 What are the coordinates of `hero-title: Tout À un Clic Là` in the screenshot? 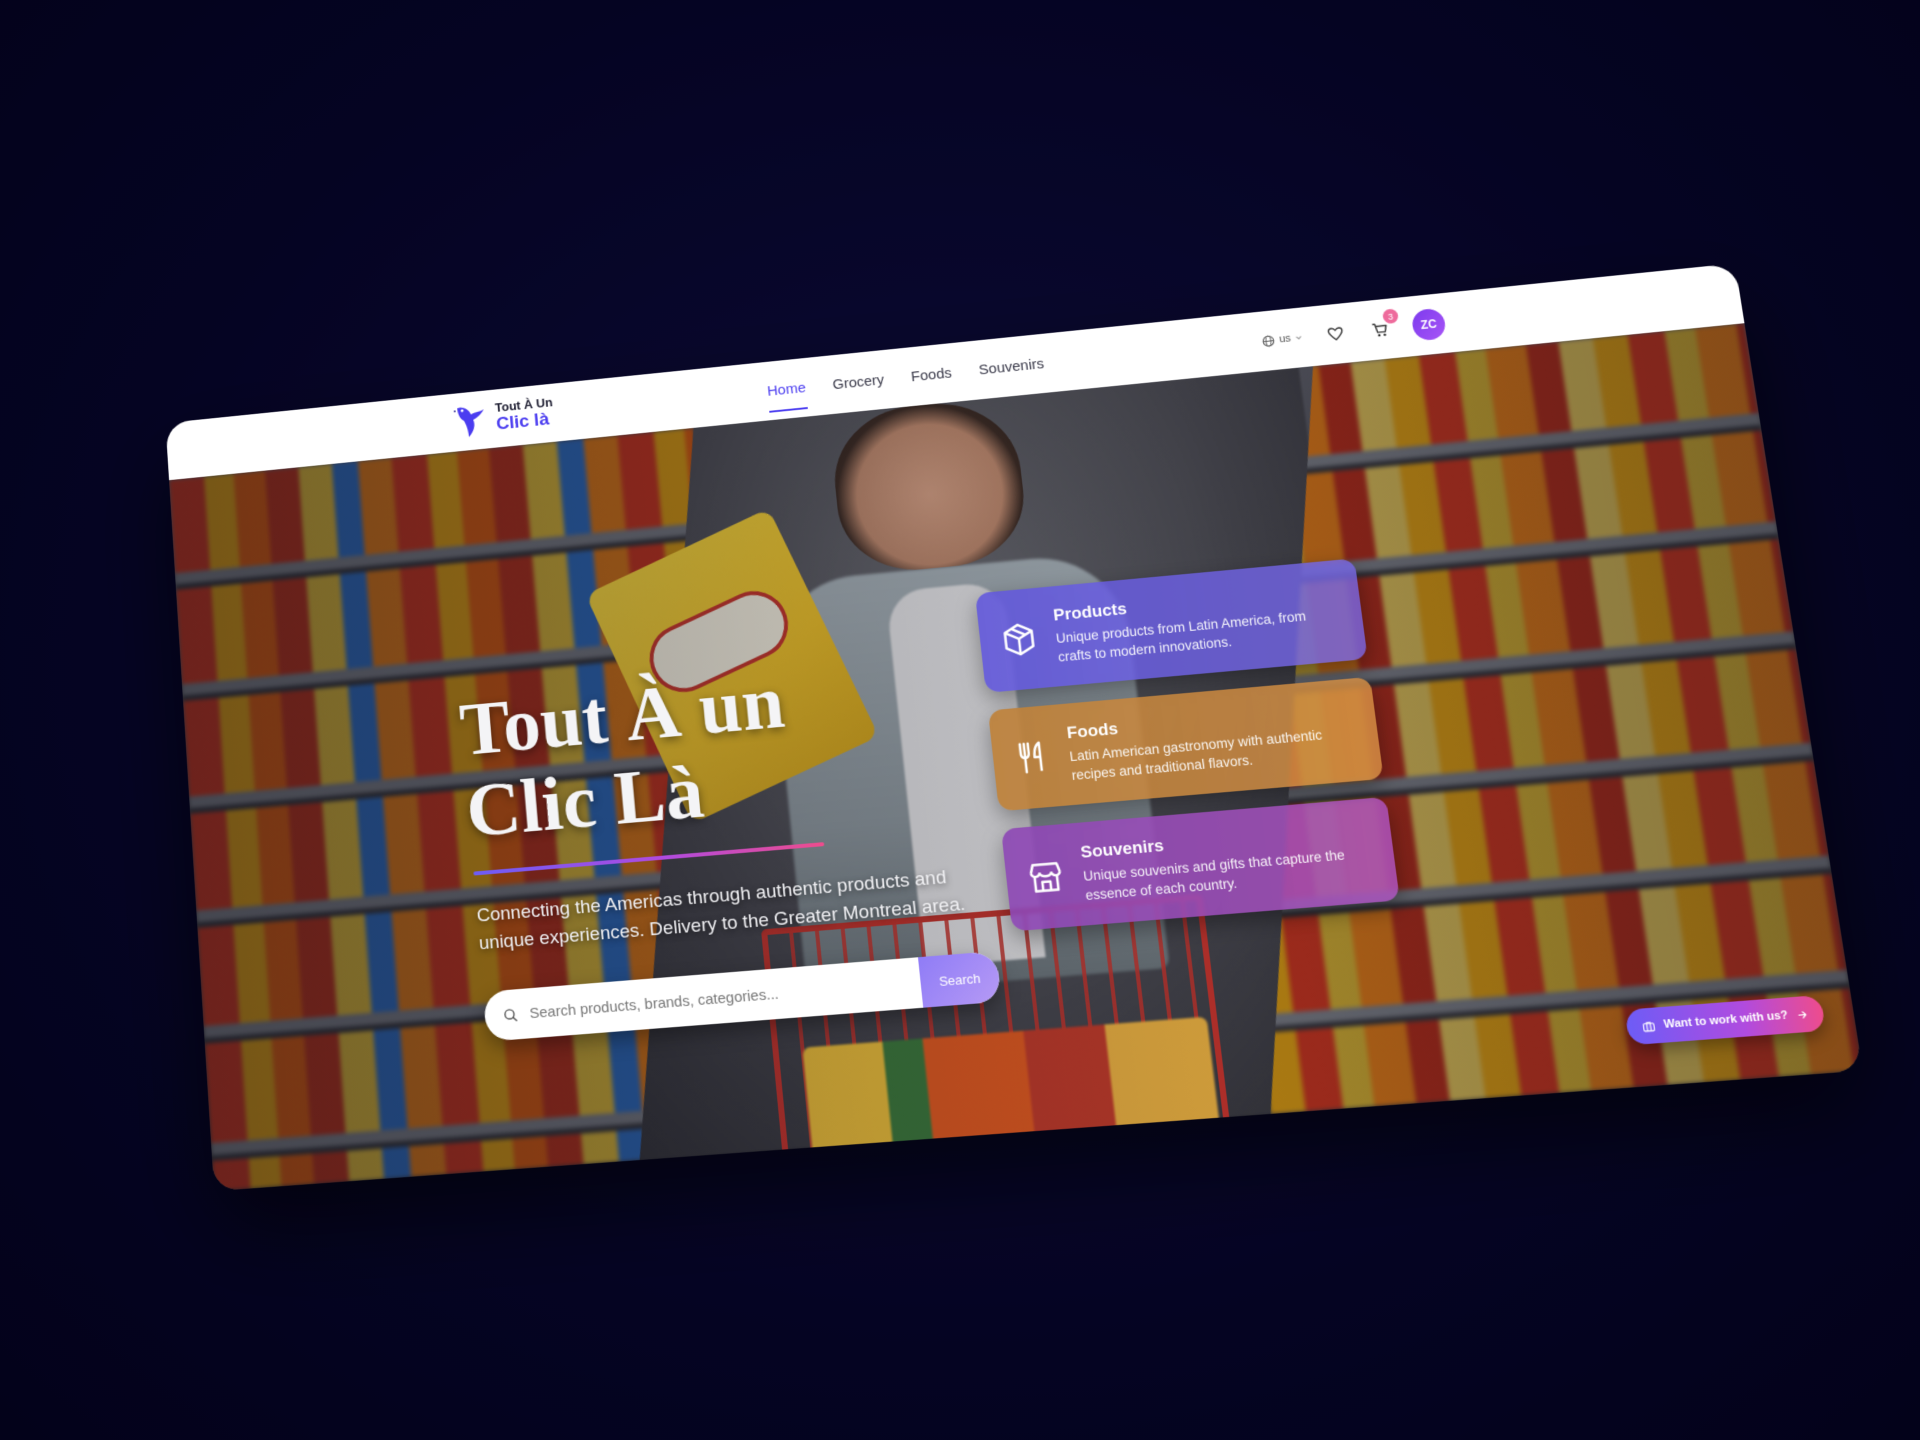 It's located at (668, 753).